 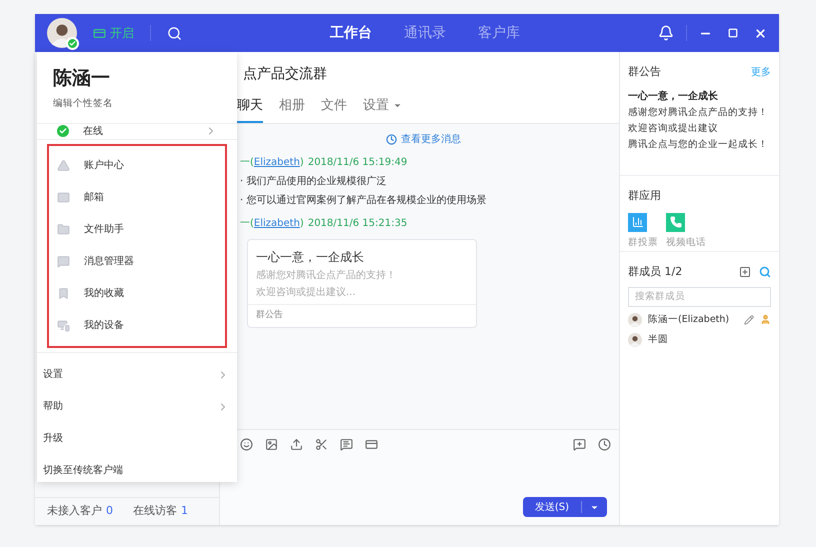 I want to click on message-line: · 您可以通过官网案例了解产品在各规模企业的使用场景, so click(x=364, y=201).